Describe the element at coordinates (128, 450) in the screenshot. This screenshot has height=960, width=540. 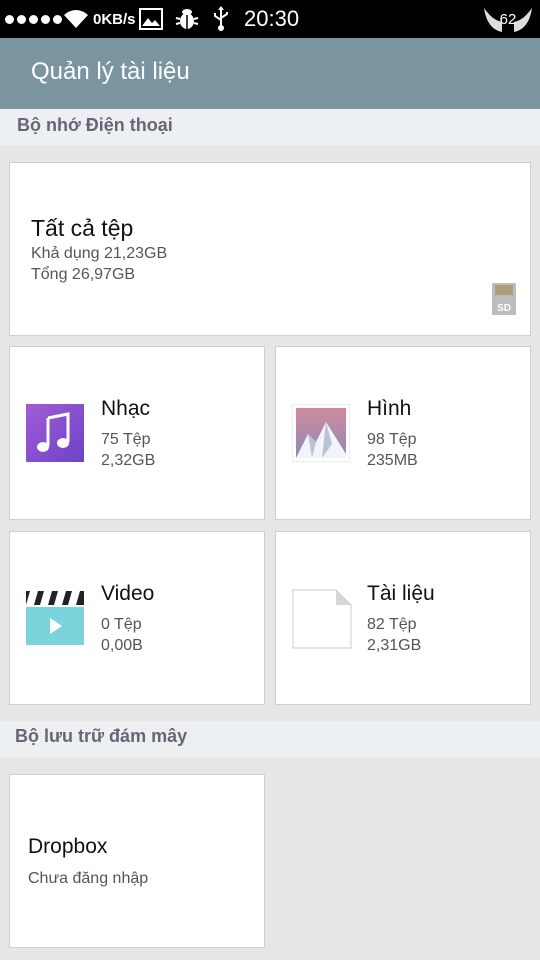
I see `music-details: 75 Tệp 2,32GB` at that location.